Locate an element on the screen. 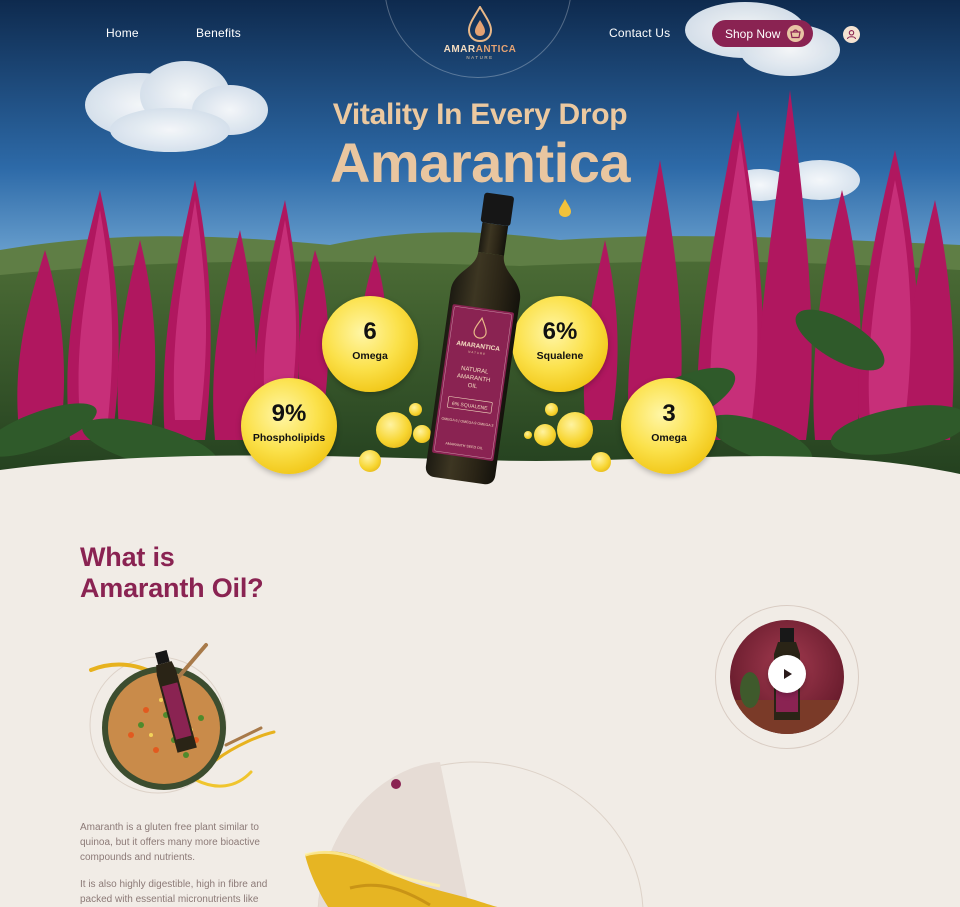  brand-logo: AMARANTICA NATURE is located at coordinates (480, 34).